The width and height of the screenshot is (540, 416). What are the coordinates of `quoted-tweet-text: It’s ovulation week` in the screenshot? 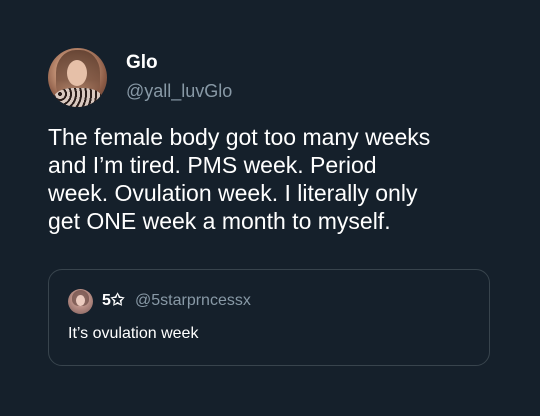 It's located at (133, 333).